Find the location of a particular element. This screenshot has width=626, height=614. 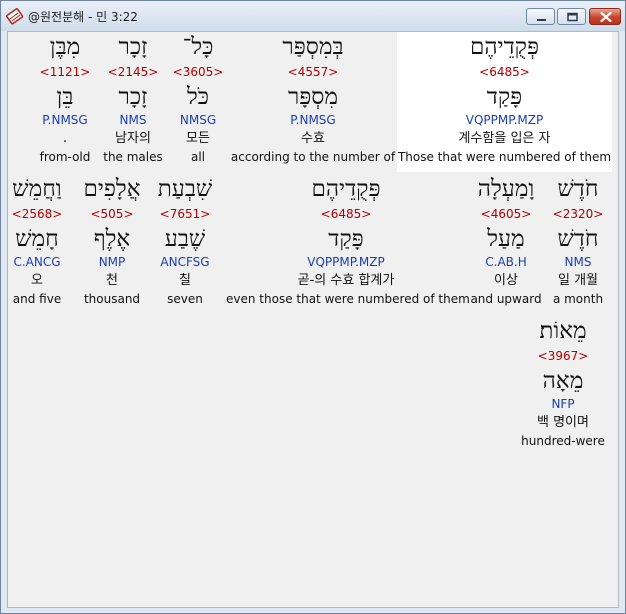

english-gloss: seven is located at coordinates (185, 299).